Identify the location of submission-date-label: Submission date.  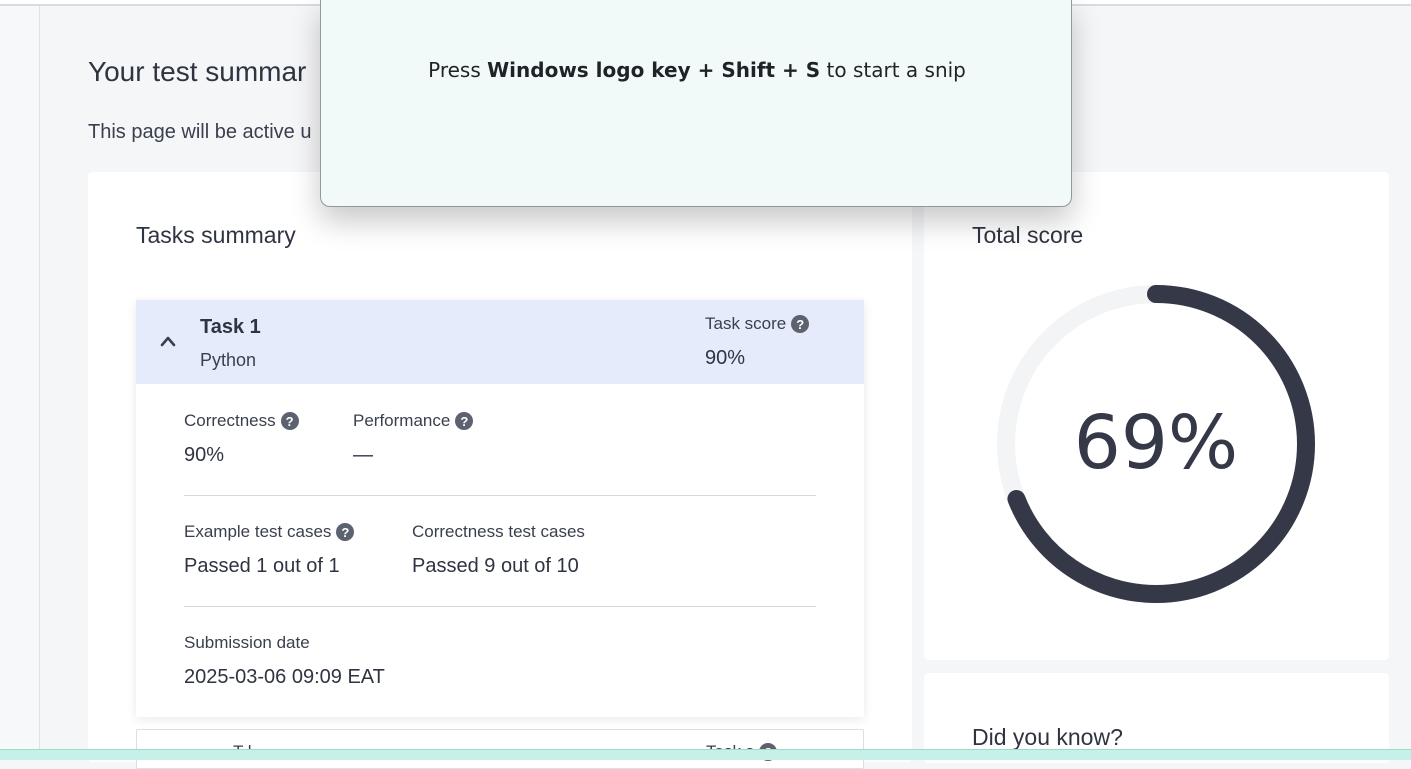
(247, 643).